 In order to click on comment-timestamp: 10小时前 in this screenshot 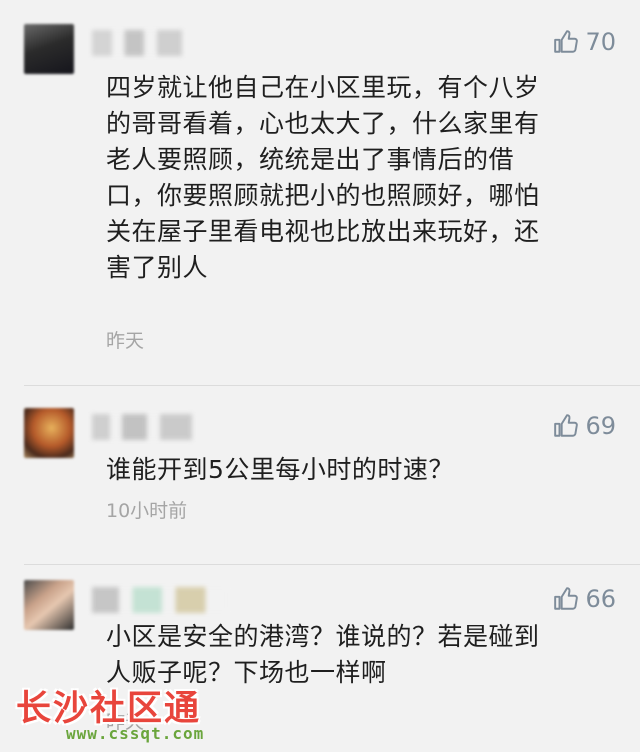, I will do `click(147, 511)`.